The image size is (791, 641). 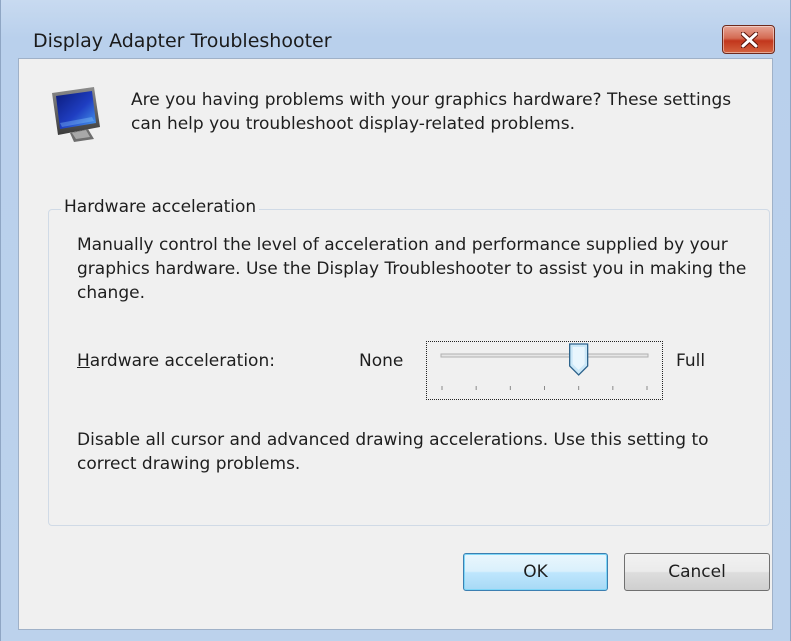 What do you see at coordinates (691, 361) in the screenshot?
I see `slider-max-label: Full` at bounding box center [691, 361].